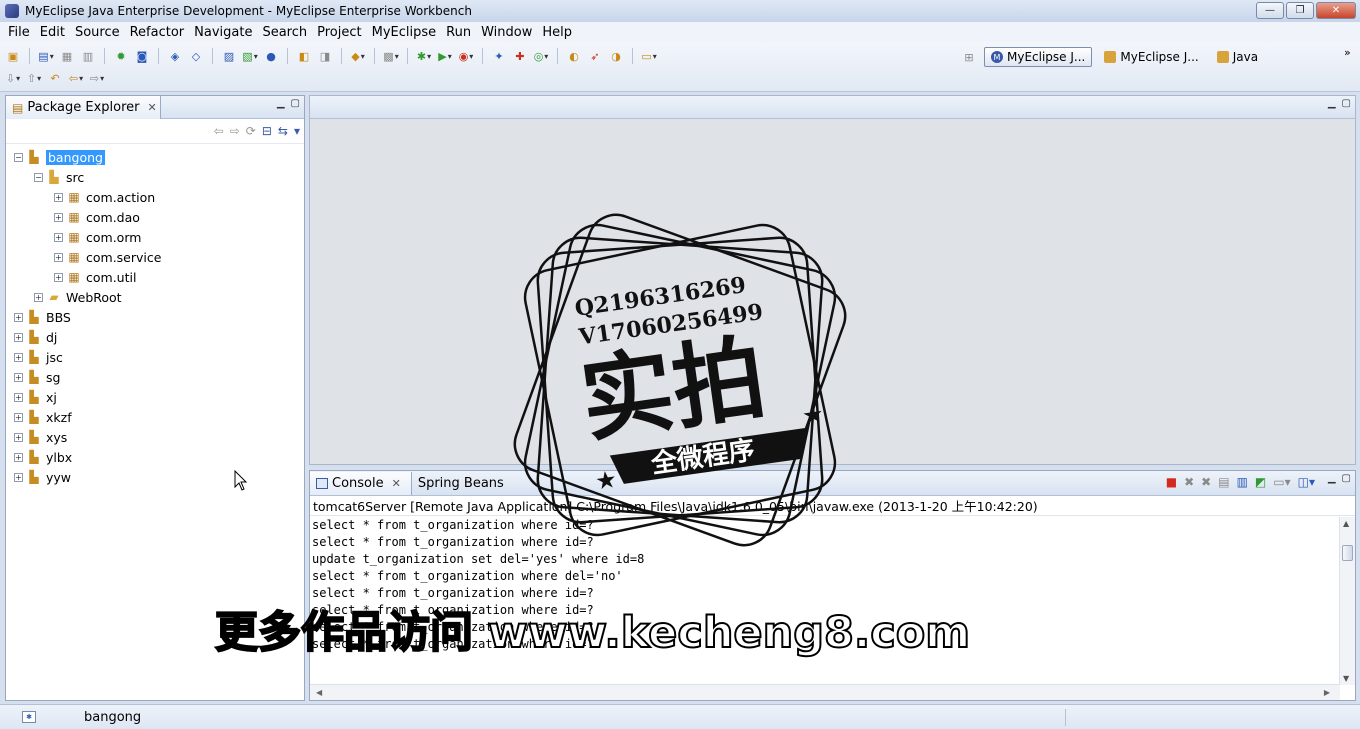  What do you see at coordinates (121, 56) in the screenshot?
I see `debug-server-icon: ✹` at bounding box center [121, 56].